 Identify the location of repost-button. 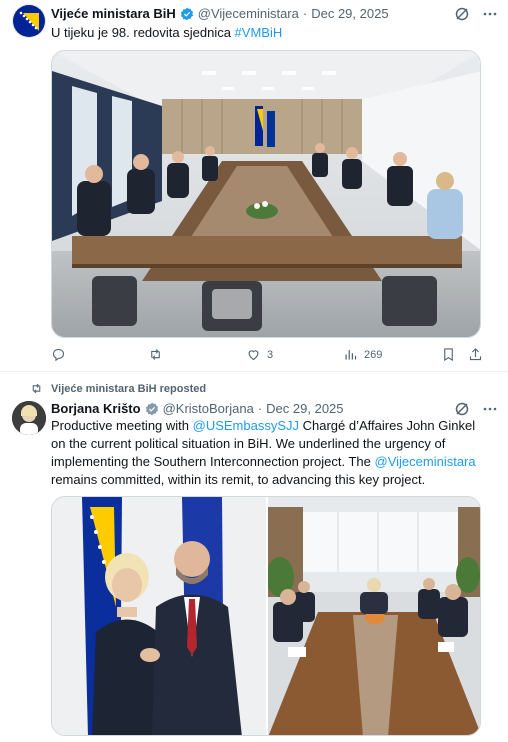
(158, 354).